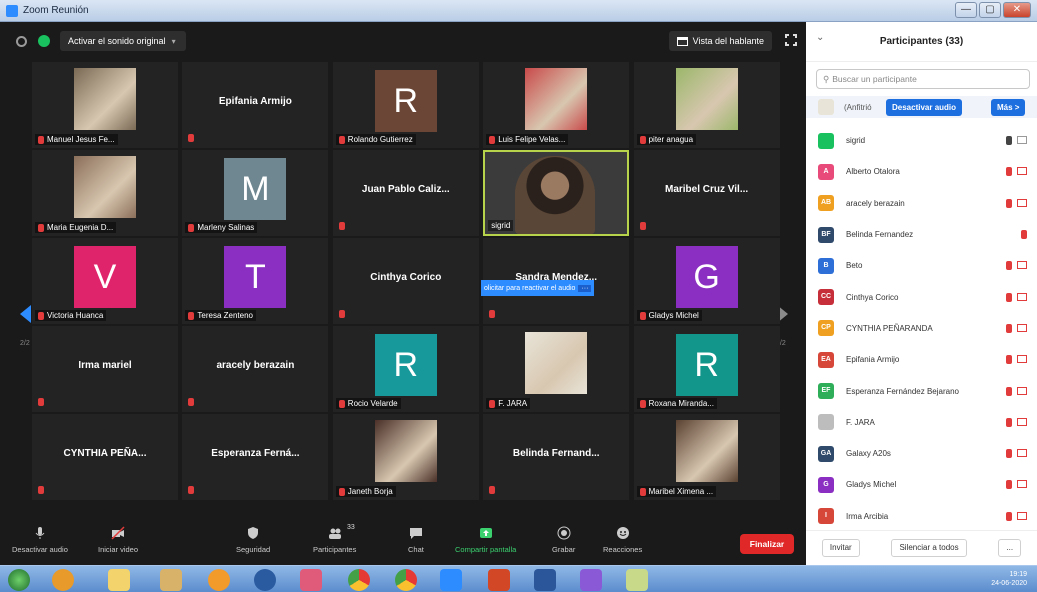 This screenshot has height=592, width=1037. I want to click on participant-row: A Alberto Otalora, so click(921, 171).